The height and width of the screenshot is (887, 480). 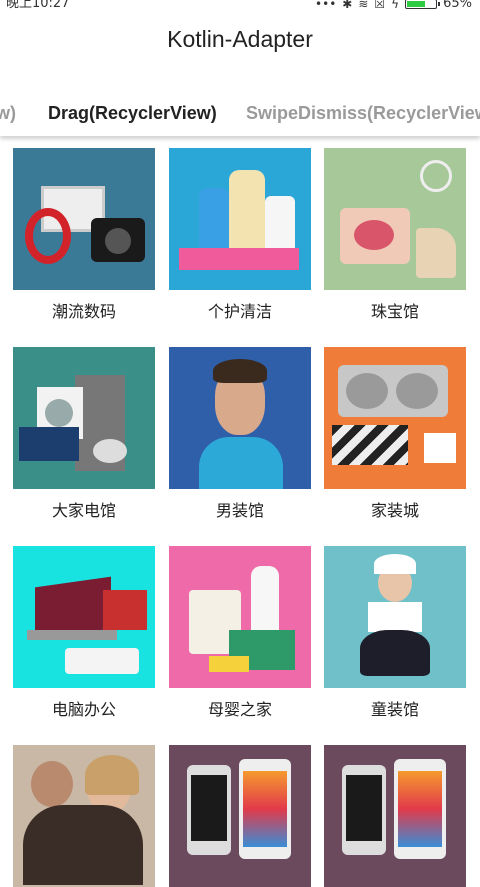 What do you see at coordinates (395, 219) in the screenshot?
I see `handbag-heels-image` at bounding box center [395, 219].